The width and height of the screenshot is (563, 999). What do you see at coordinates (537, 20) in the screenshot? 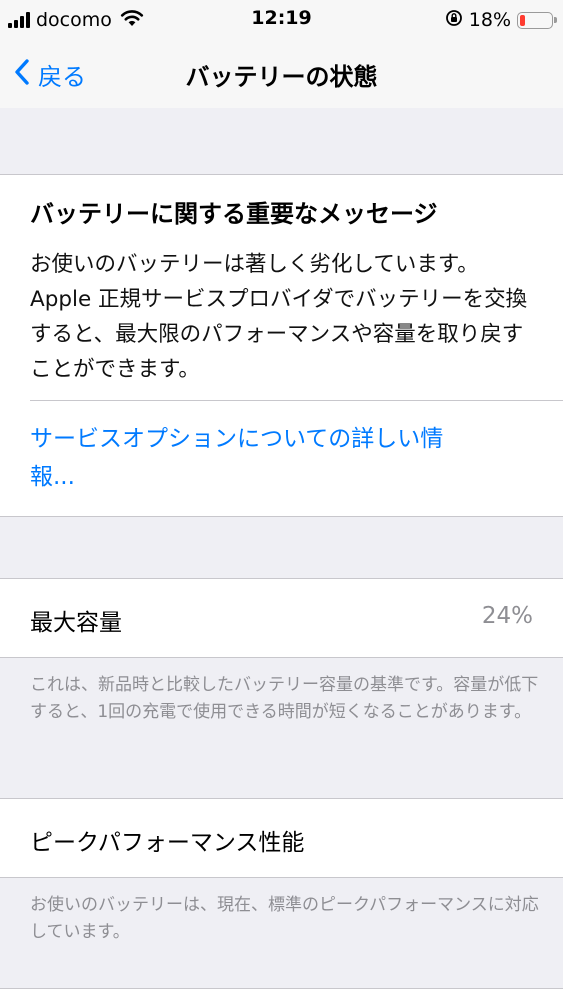
I see `battery-icon` at bounding box center [537, 20].